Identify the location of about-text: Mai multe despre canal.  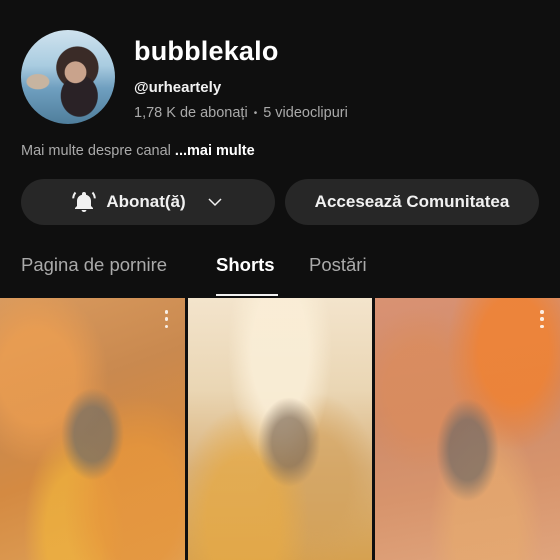
(96, 151).